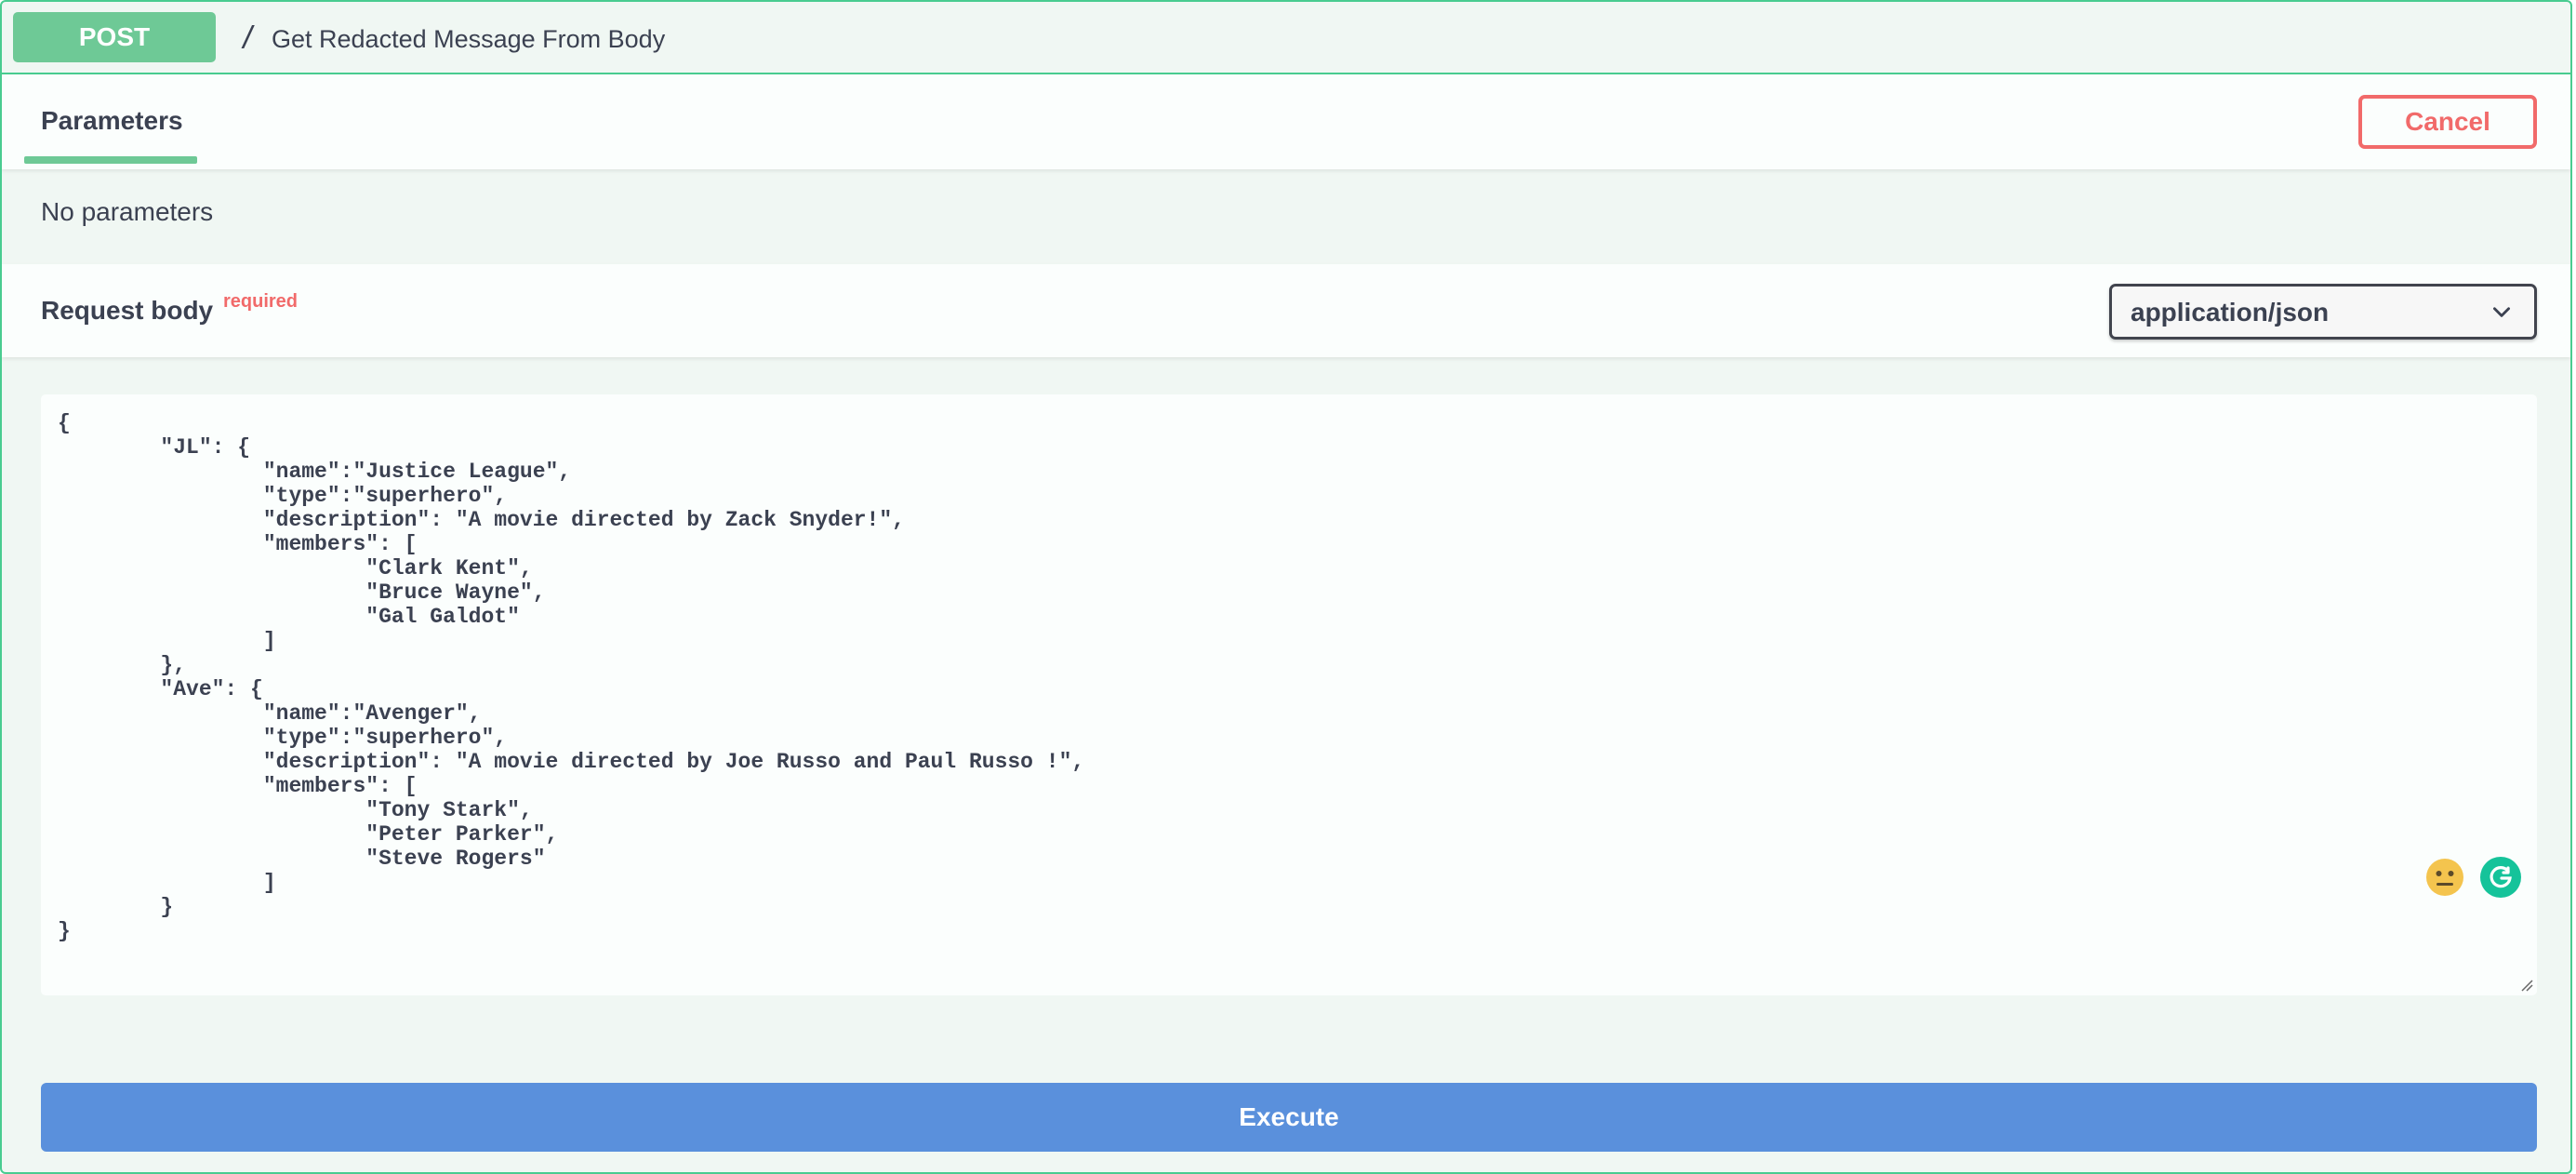 The width and height of the screenshot is (2576, 1174). What do you see at coordinates (112, 121) in the screenshot?
I see `tab-parameters: Parameters` at bounding box center [112, 121].